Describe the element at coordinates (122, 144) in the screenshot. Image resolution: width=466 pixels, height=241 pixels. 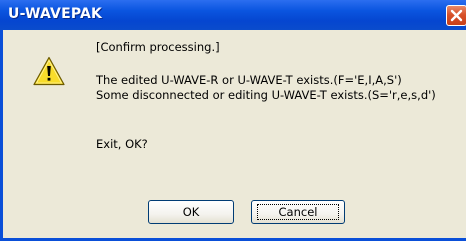
I see `exit-question: Exit, OK?` at that location.